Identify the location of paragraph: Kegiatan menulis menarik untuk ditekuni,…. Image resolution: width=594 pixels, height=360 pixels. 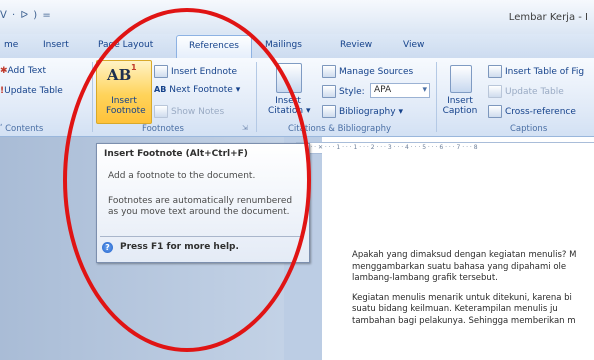
(464, 309).